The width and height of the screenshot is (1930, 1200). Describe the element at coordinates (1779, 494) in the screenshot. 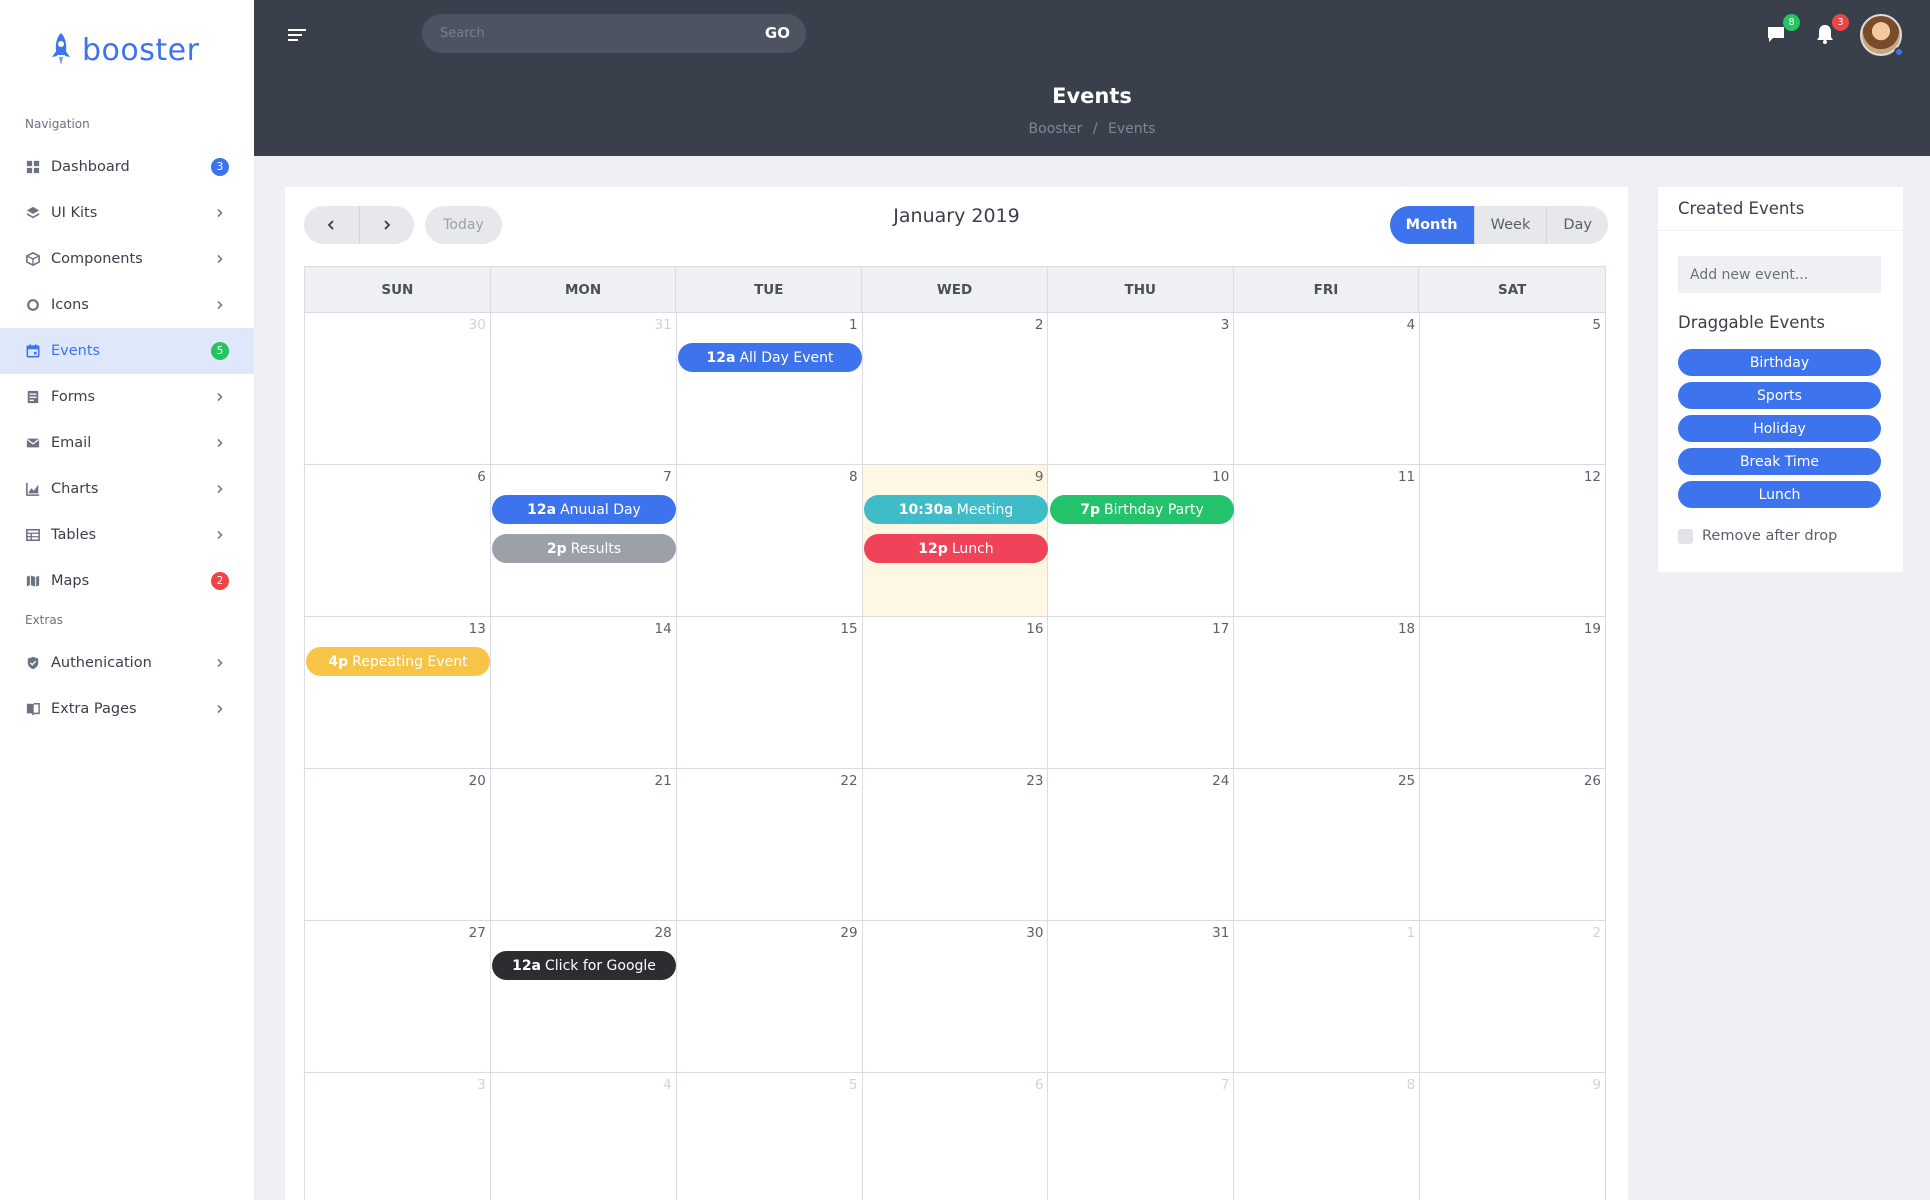

I see `draggable-event-lunch: Lunch` at that location.